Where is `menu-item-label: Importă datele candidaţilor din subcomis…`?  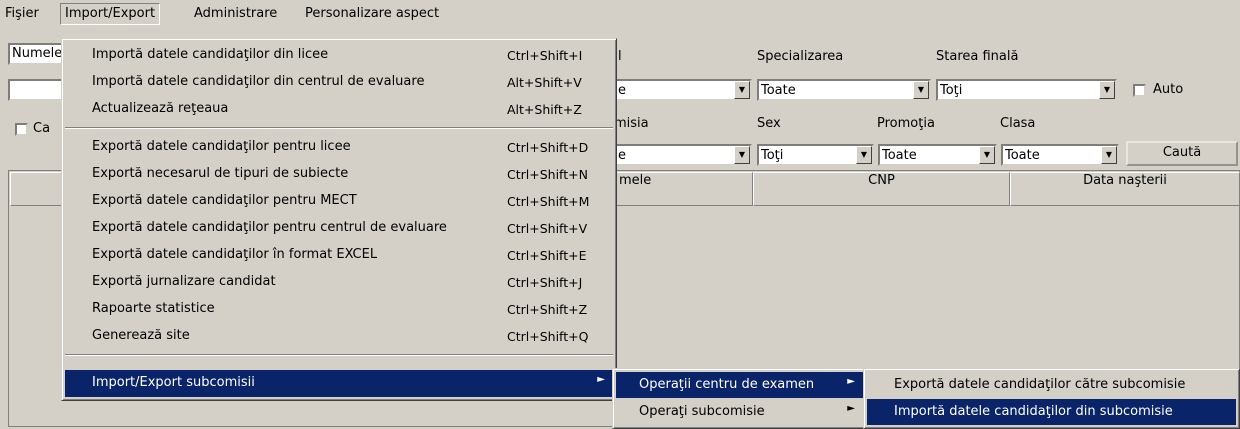 menu-item-label: Importă datele candidaţilor din subcomis… is located at coordinates (1033, 411).